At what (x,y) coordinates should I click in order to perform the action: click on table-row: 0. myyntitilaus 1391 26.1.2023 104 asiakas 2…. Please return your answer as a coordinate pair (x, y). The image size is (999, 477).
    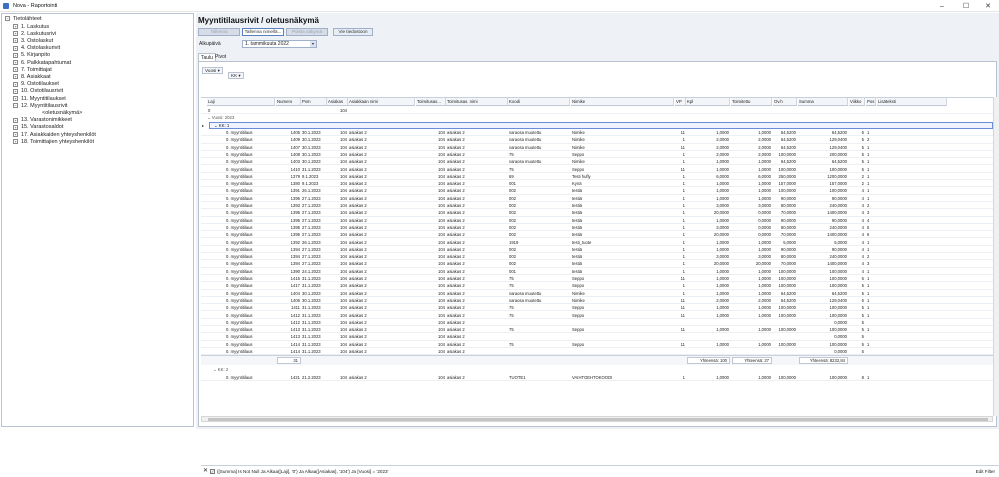
    Looking at the image, I should click on (597, 191).